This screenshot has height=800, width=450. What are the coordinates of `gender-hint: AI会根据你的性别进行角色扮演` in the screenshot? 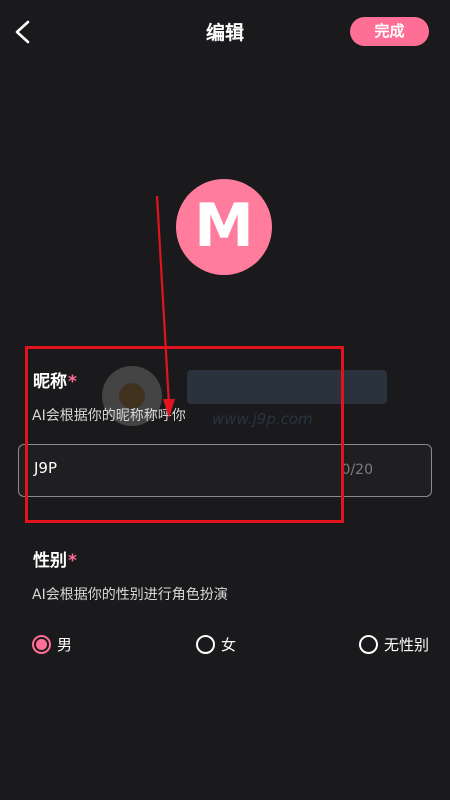 It's located at (130, 595).